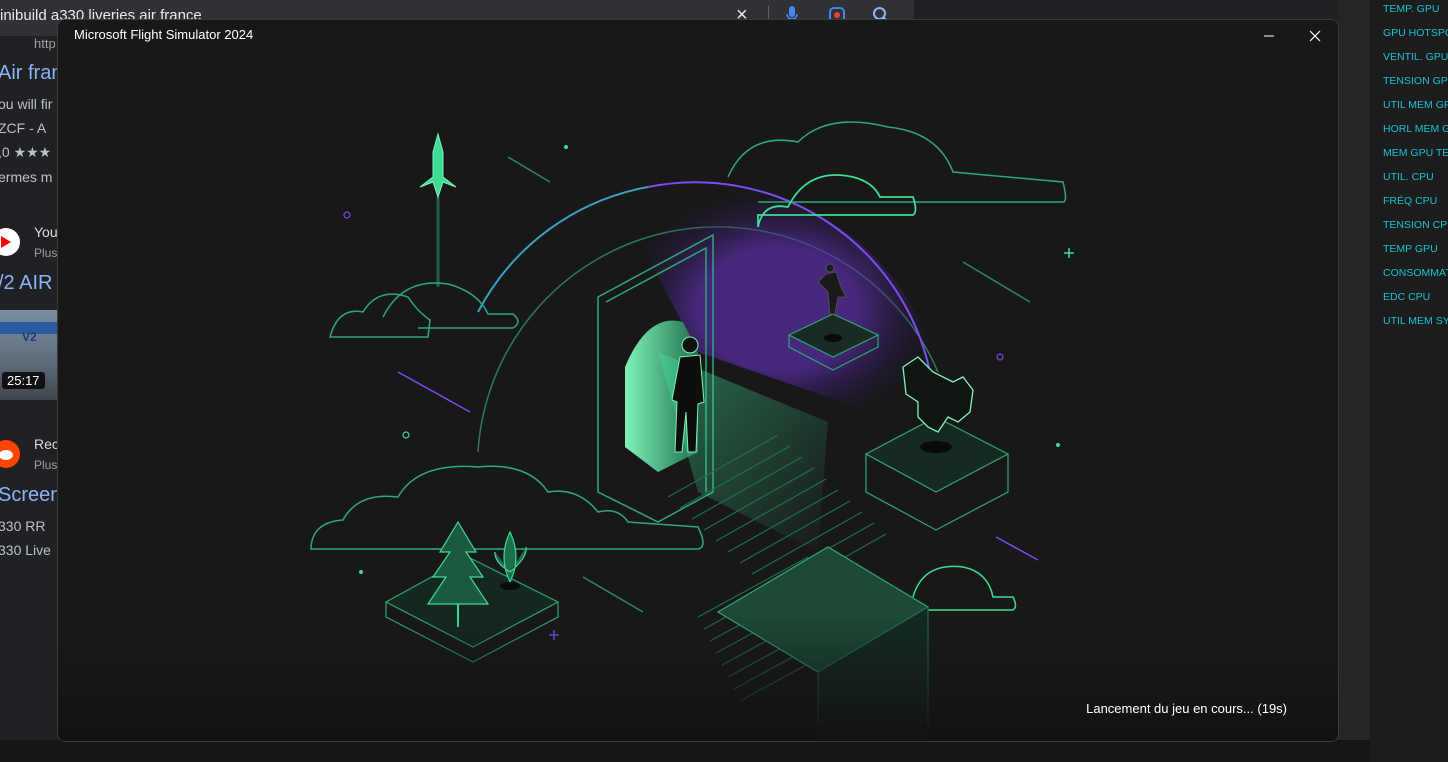 The width and height of the screenshot is (1448, 762). Describe the element at coordinates (1410, 249) in the screenshot. I see `monitor-label: TEMP GPU` at that location.